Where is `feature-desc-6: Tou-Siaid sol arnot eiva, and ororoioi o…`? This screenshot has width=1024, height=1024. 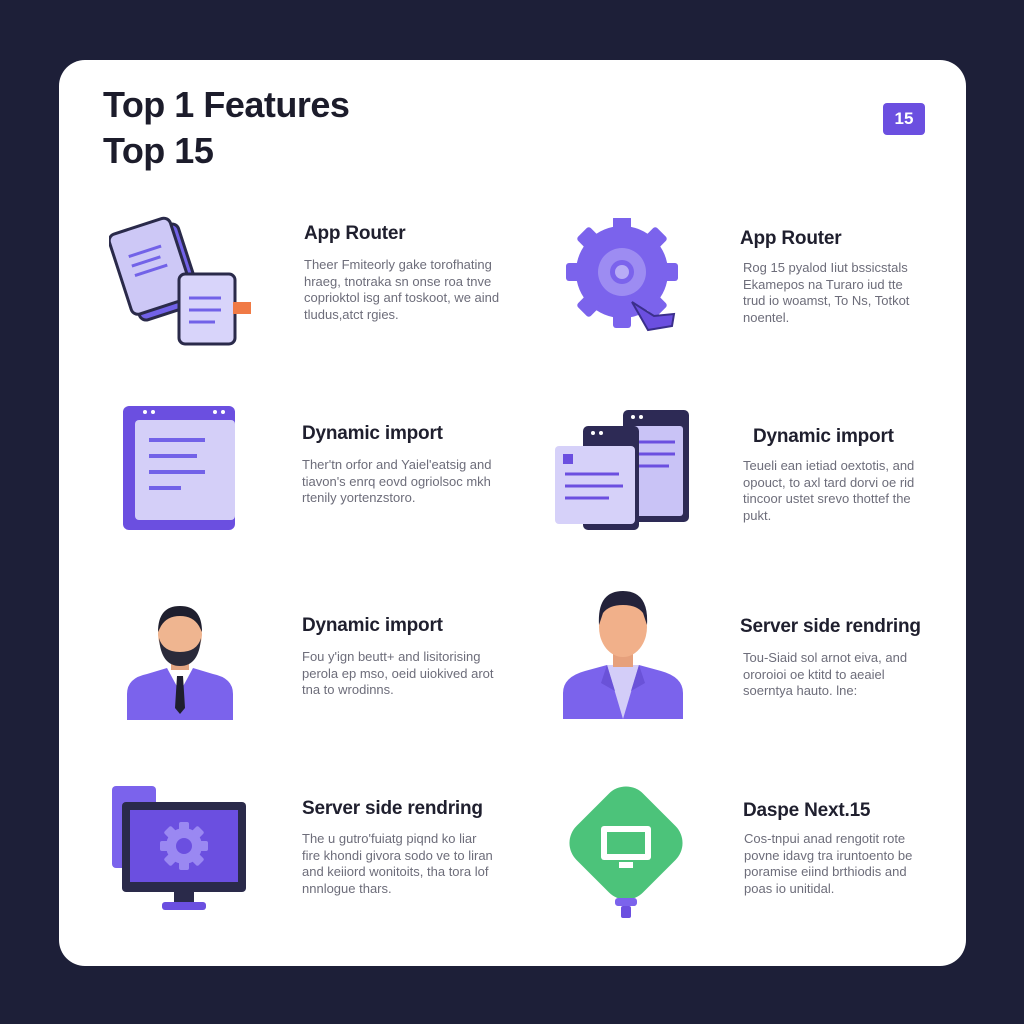 feature-desc-6: Tou-Siaid sol arnot eiva, and ororoioi o… is located at coordinates (825, 674).